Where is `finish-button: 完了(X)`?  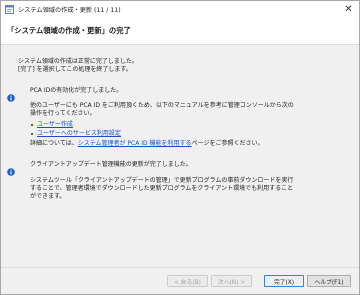
finish-button: 完了(X) is located at coordinates (284, 281).